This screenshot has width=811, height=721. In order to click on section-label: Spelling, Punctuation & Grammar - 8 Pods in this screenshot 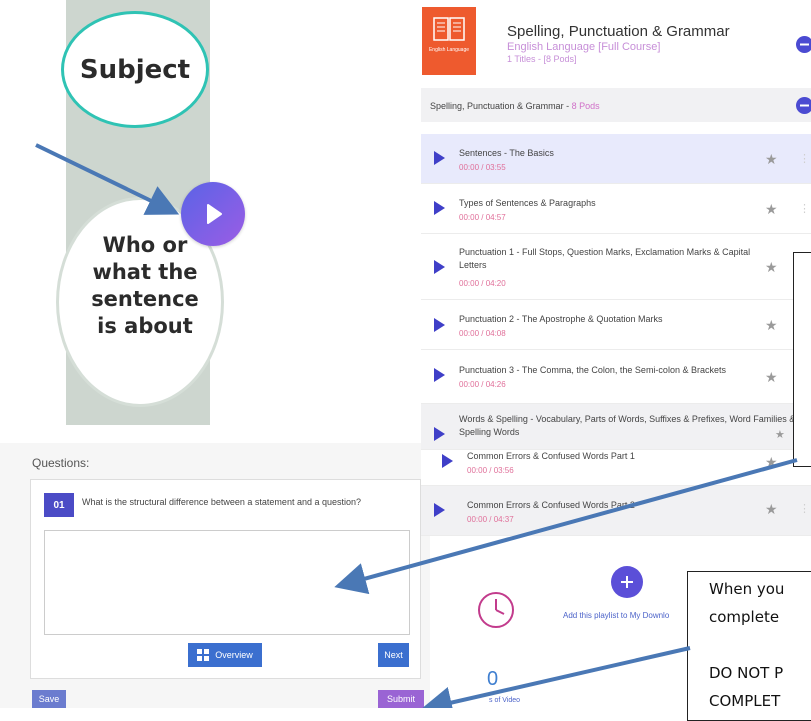, I will do `click(515, 106)`.